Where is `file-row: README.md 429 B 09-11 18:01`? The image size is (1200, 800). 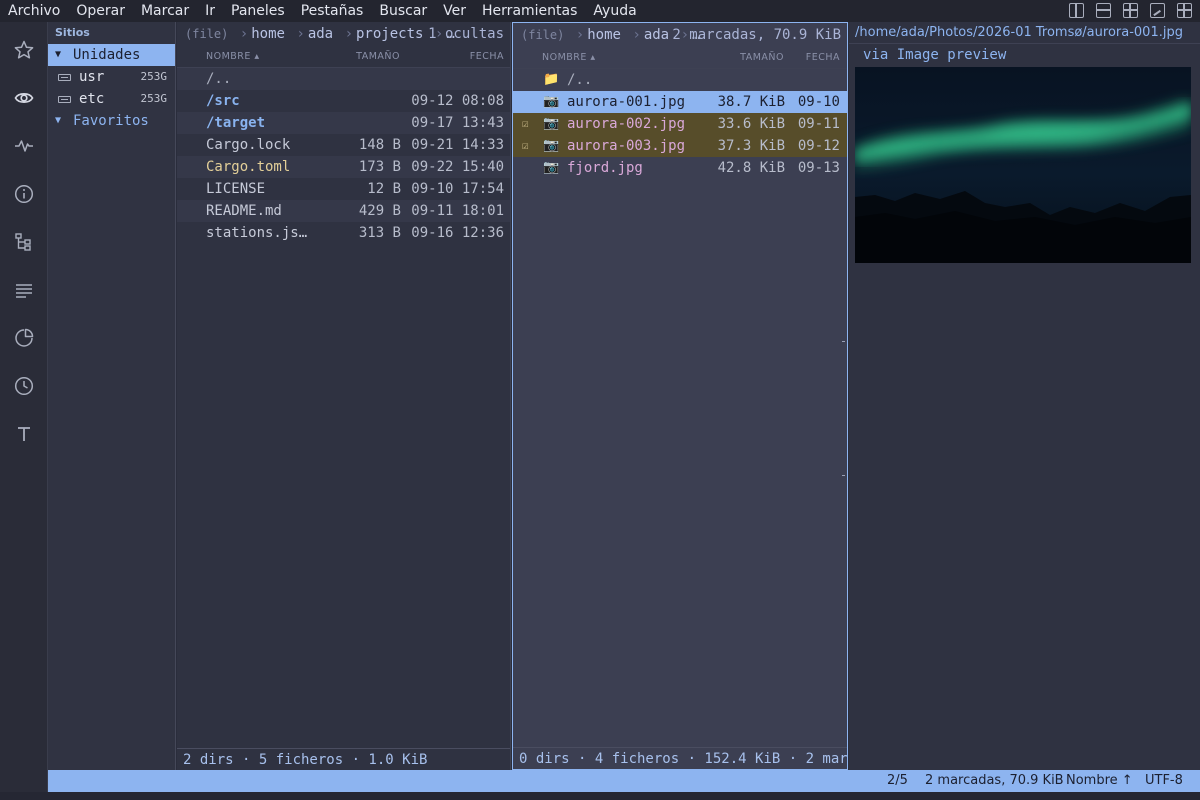 file-row: README.md 429 B 09-11 18:01 is located at coordinates (343, 211).